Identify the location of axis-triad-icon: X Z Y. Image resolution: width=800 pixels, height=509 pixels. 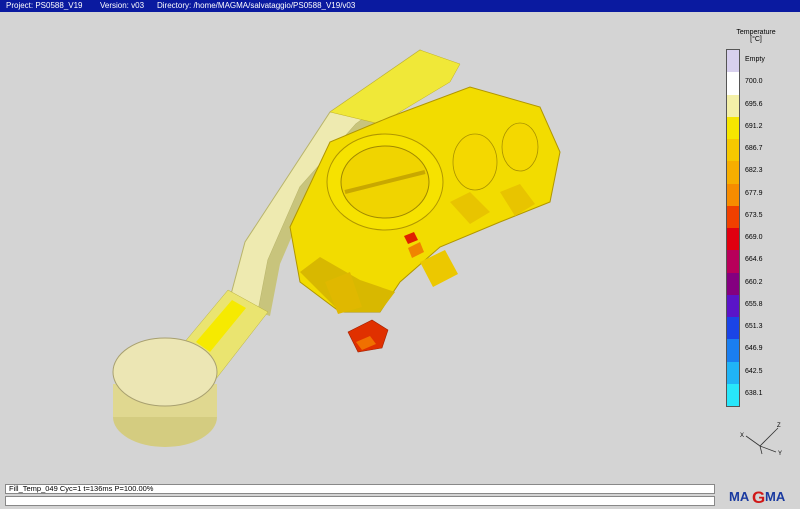
(761, 439).